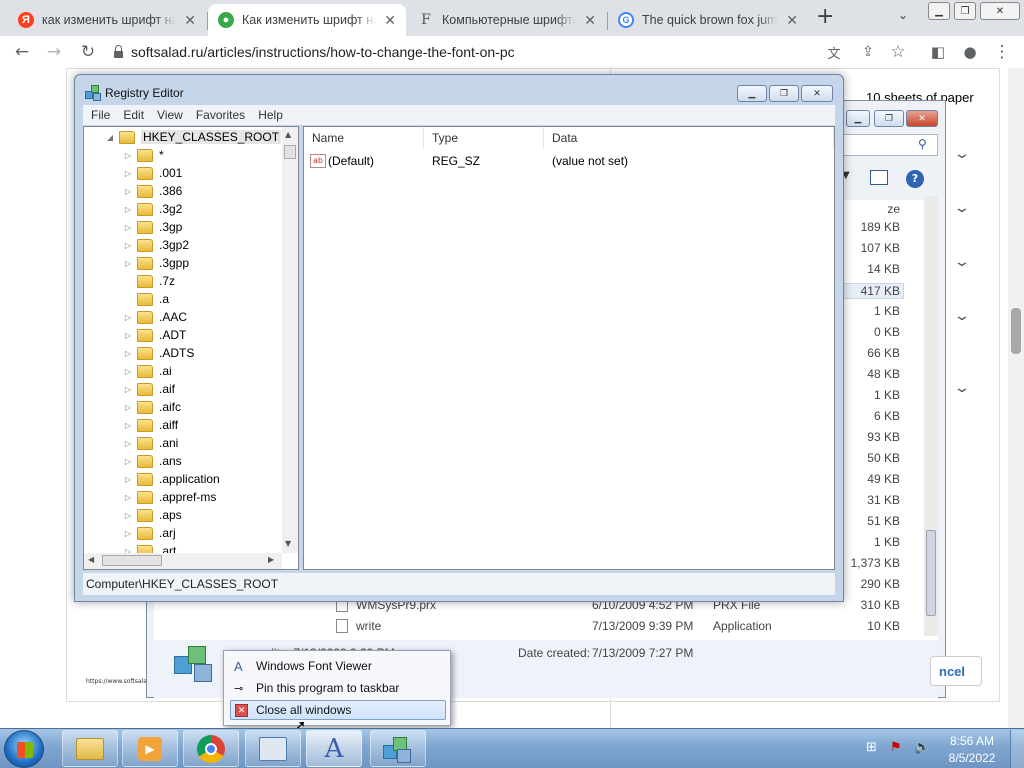  I want to click on tree-hscroll: ◀ ▶, so click(183, 561).